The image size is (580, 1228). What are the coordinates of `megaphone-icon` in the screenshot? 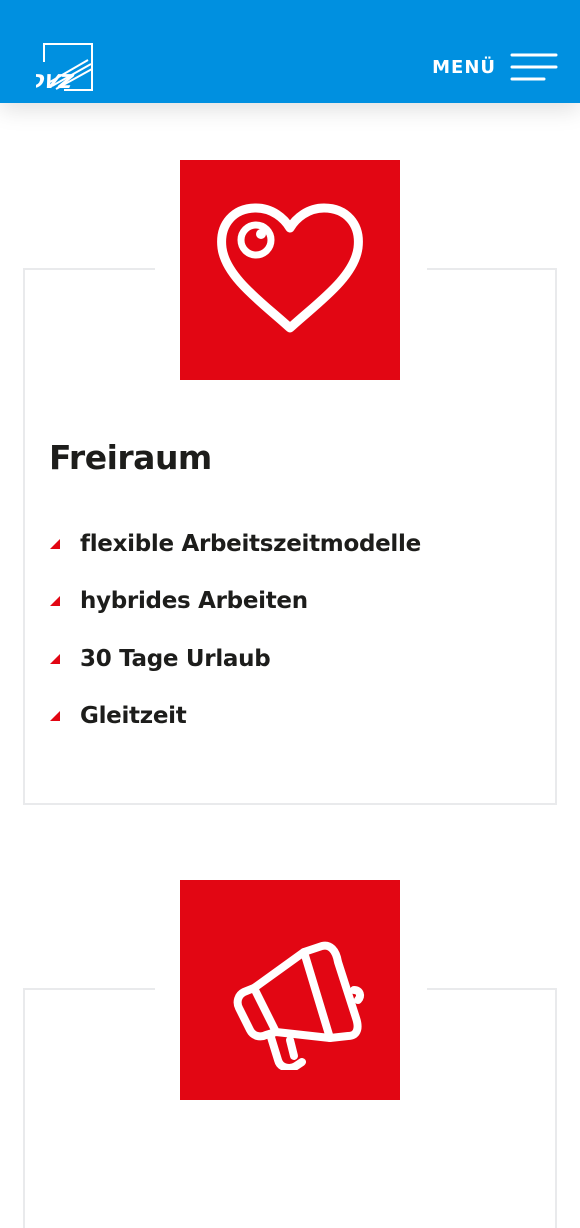 It's located at (299, 1005).